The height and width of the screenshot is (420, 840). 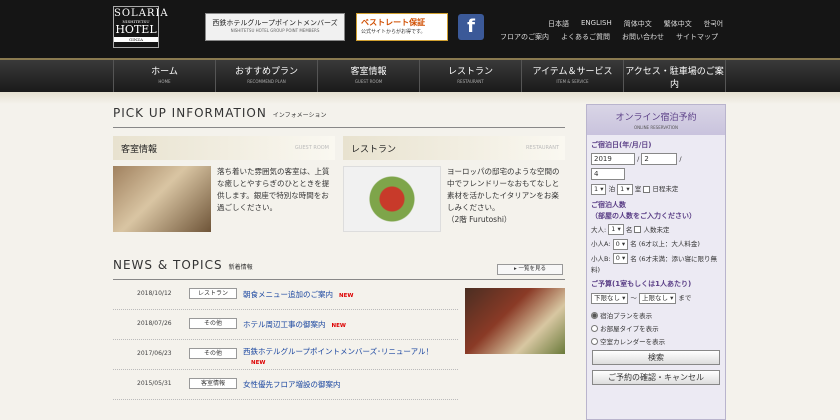 I want to click on show-plan-radio, so click(x=594, y=315).